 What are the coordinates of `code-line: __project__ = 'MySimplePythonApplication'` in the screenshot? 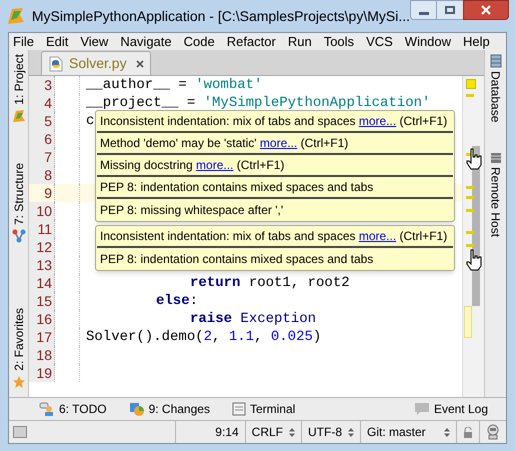 It's located at (257, 103).